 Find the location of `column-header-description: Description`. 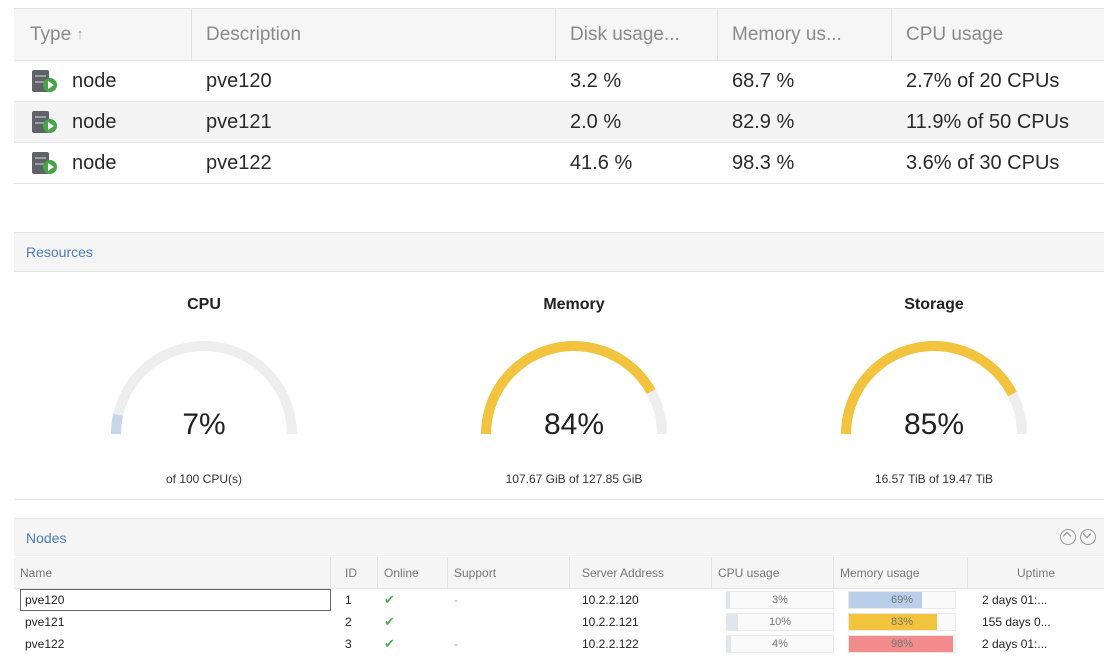

column-header-description: Description is located at coordinates (374, 34).